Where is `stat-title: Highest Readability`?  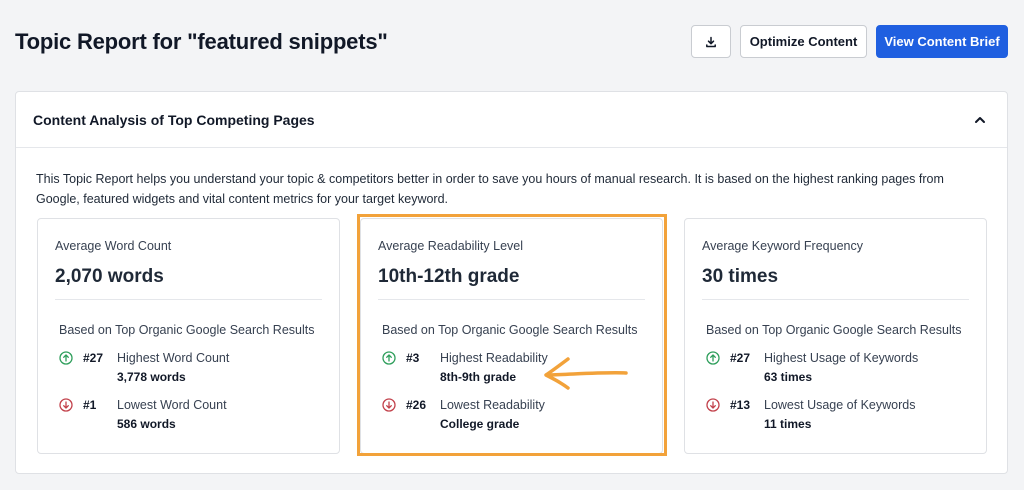 stat-title: Highest Readability is located at coordinates (494, 358).